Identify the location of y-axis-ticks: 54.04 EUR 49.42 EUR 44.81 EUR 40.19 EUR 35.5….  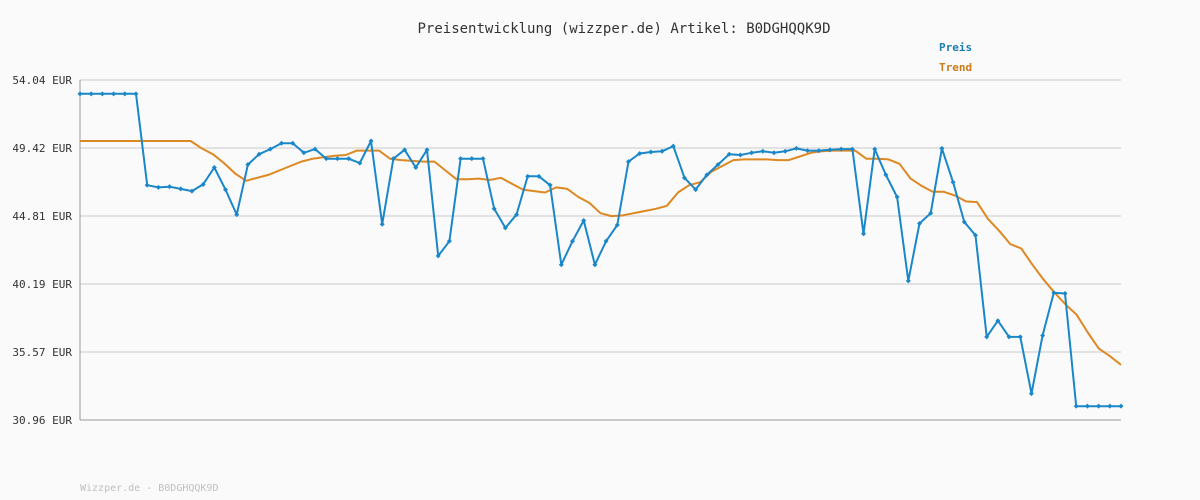
(42, 250).